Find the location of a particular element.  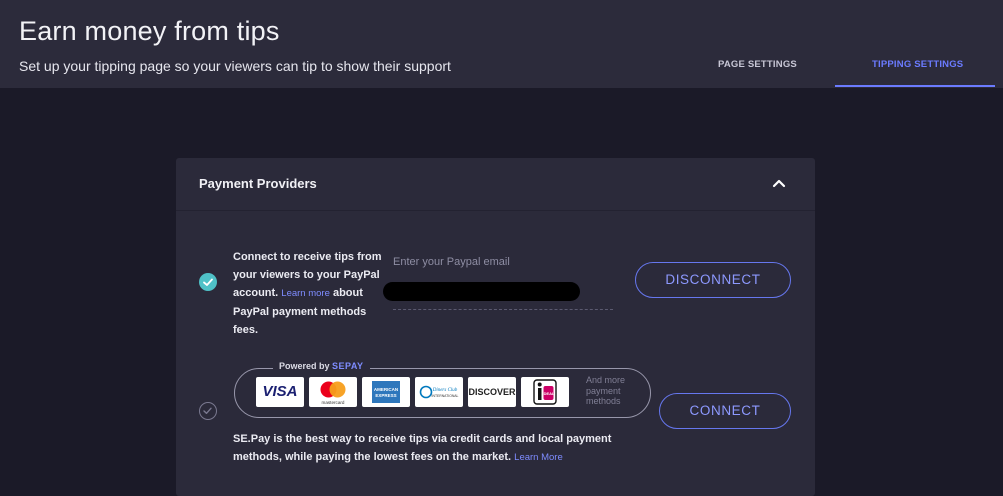

active-tab-indicator is located at coordinates (915, 86).